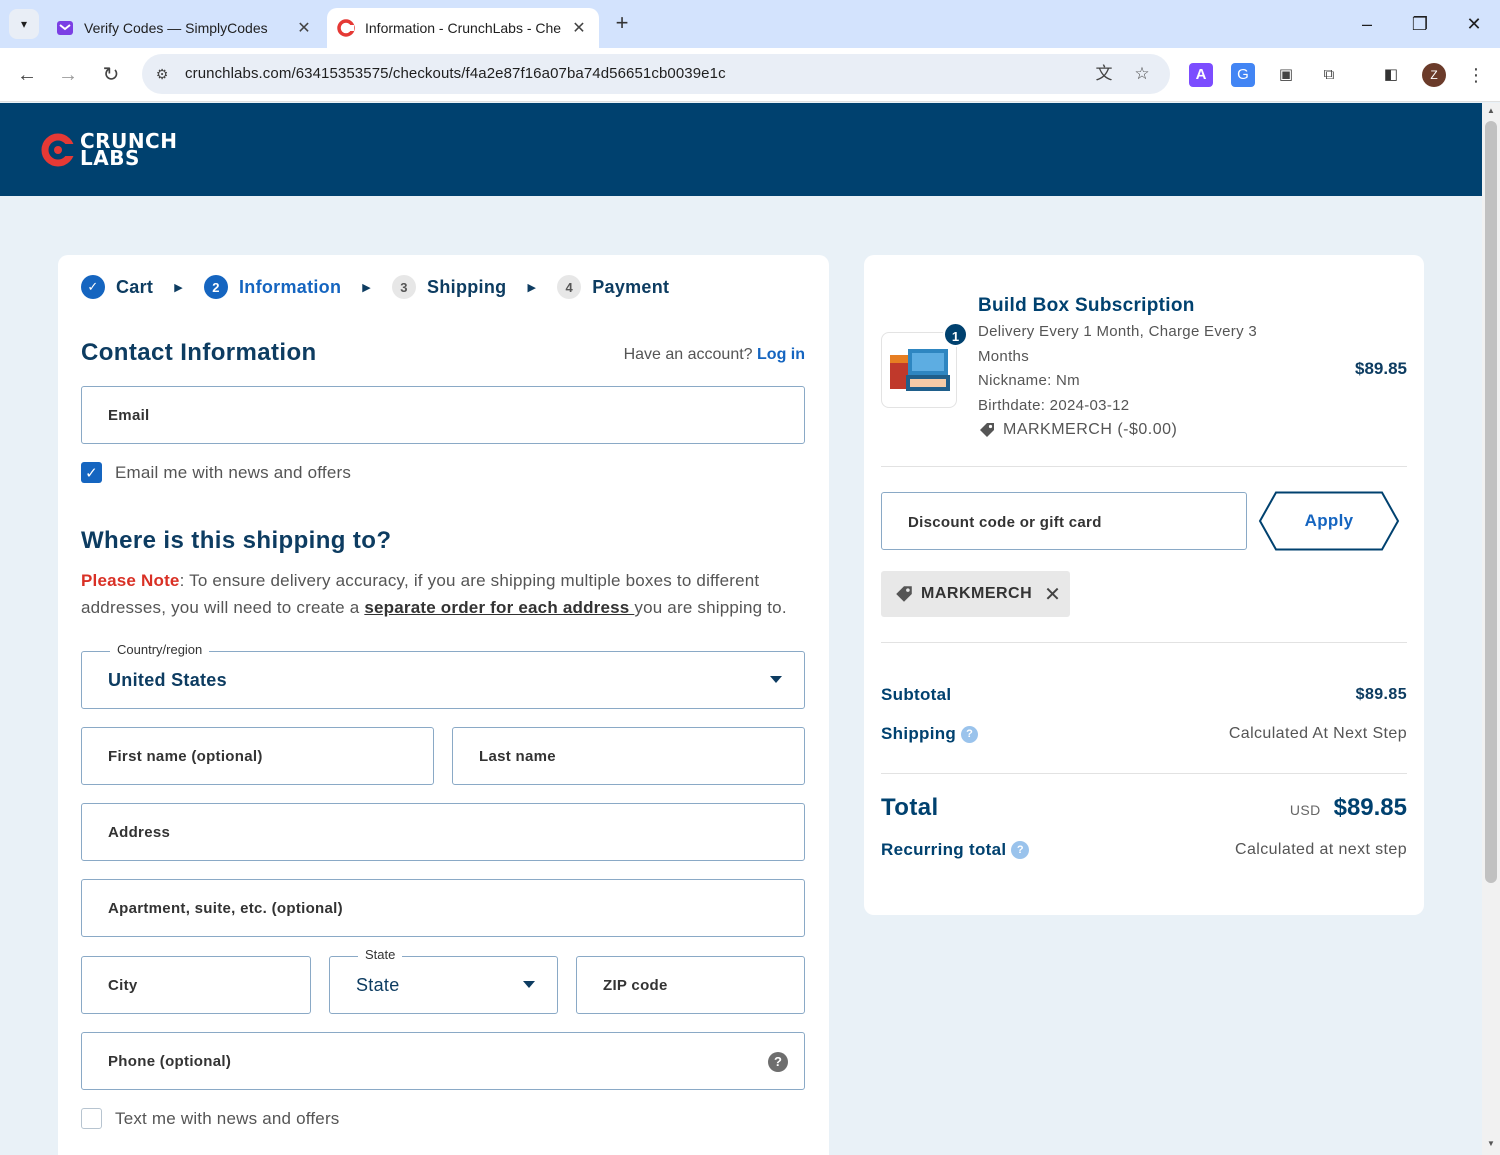  Describe the element at coordinates (628, 756) in the screenshot. I see `last-name-field: Last name` at that location.